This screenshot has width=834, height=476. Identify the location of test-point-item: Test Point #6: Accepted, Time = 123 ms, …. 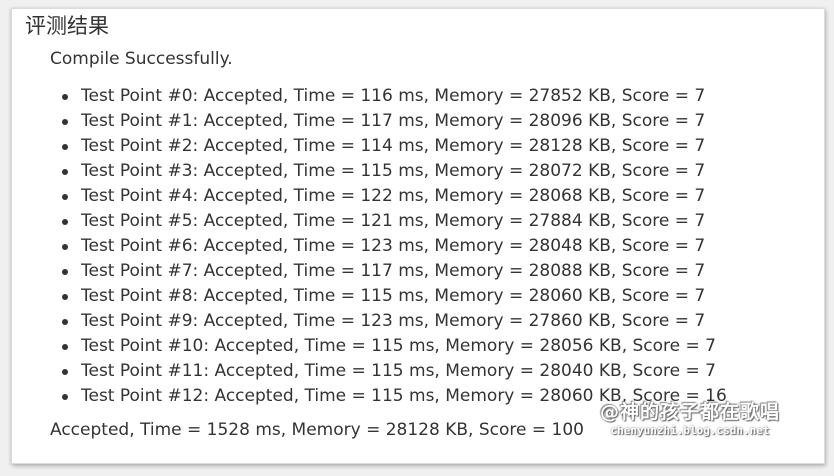
(394, 246).